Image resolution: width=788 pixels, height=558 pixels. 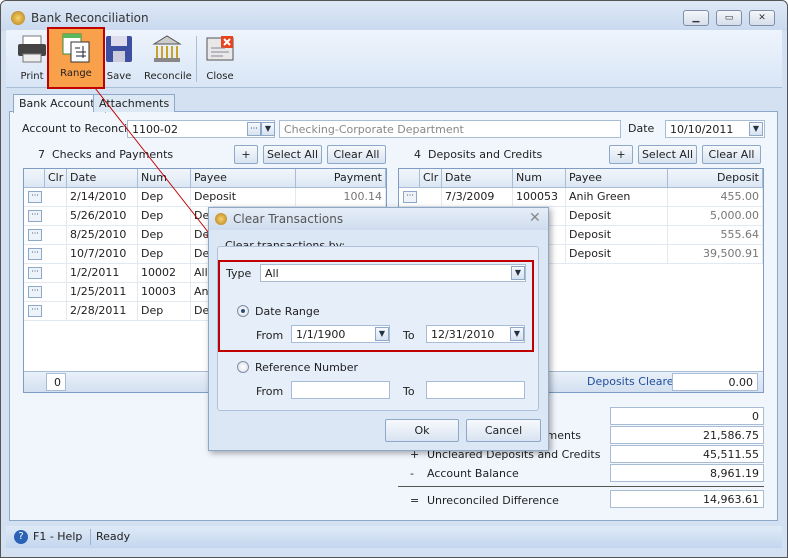 What do you see at coordinates (243, 311) in the screenshot?
I see `date-range-radio` at bounding box center [243, 311].